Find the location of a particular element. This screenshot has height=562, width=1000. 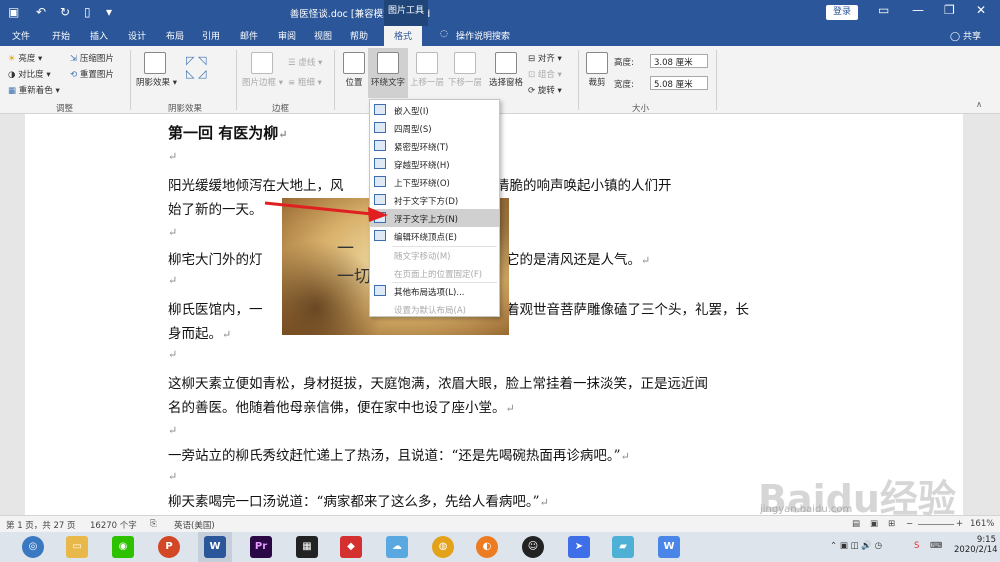

brightness-button: ☀ 亮度 ▾ is located at coordinates (25, 58).